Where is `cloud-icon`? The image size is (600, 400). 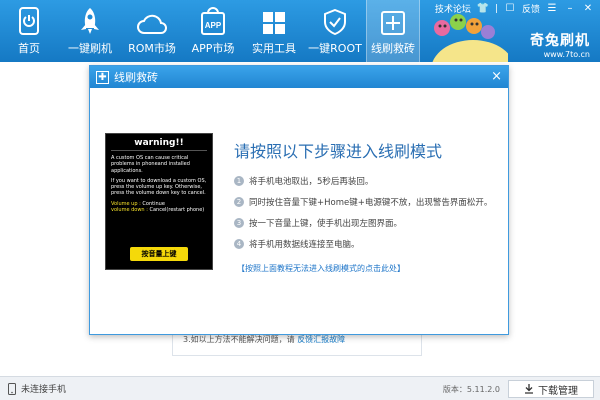 cloud-icon is located at coordinates (152, 24).